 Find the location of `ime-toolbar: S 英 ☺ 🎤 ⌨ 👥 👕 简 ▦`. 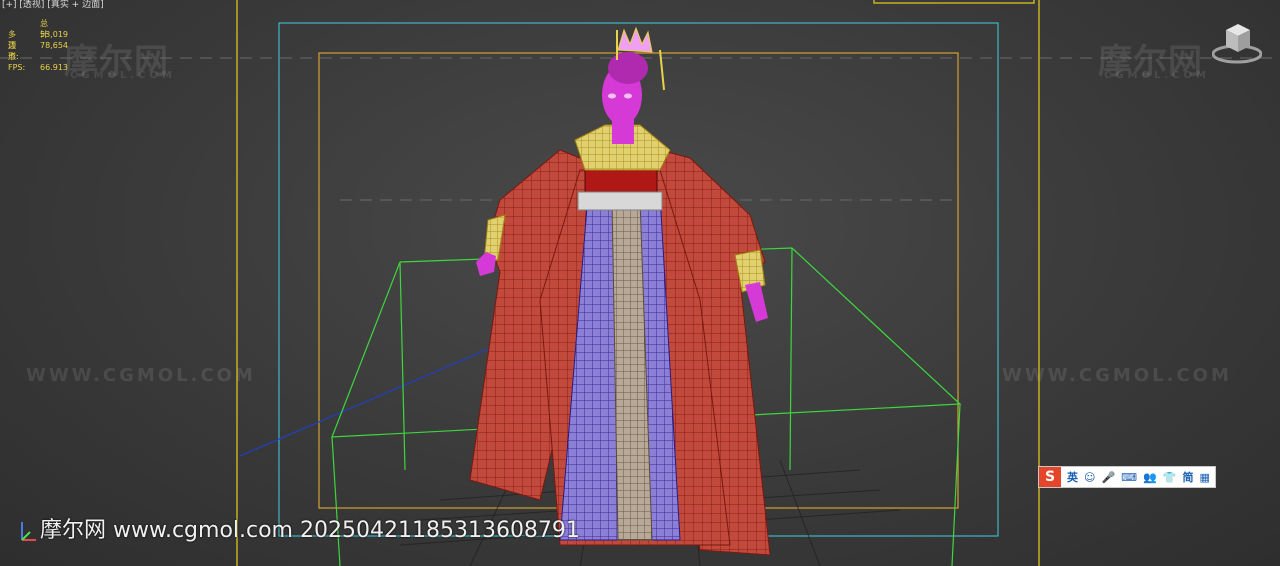

ime-toolbar: S 英 ☺ 🎤 ⌨ 👥 👕 简 ▦ is located at coordinates (1127, 477).